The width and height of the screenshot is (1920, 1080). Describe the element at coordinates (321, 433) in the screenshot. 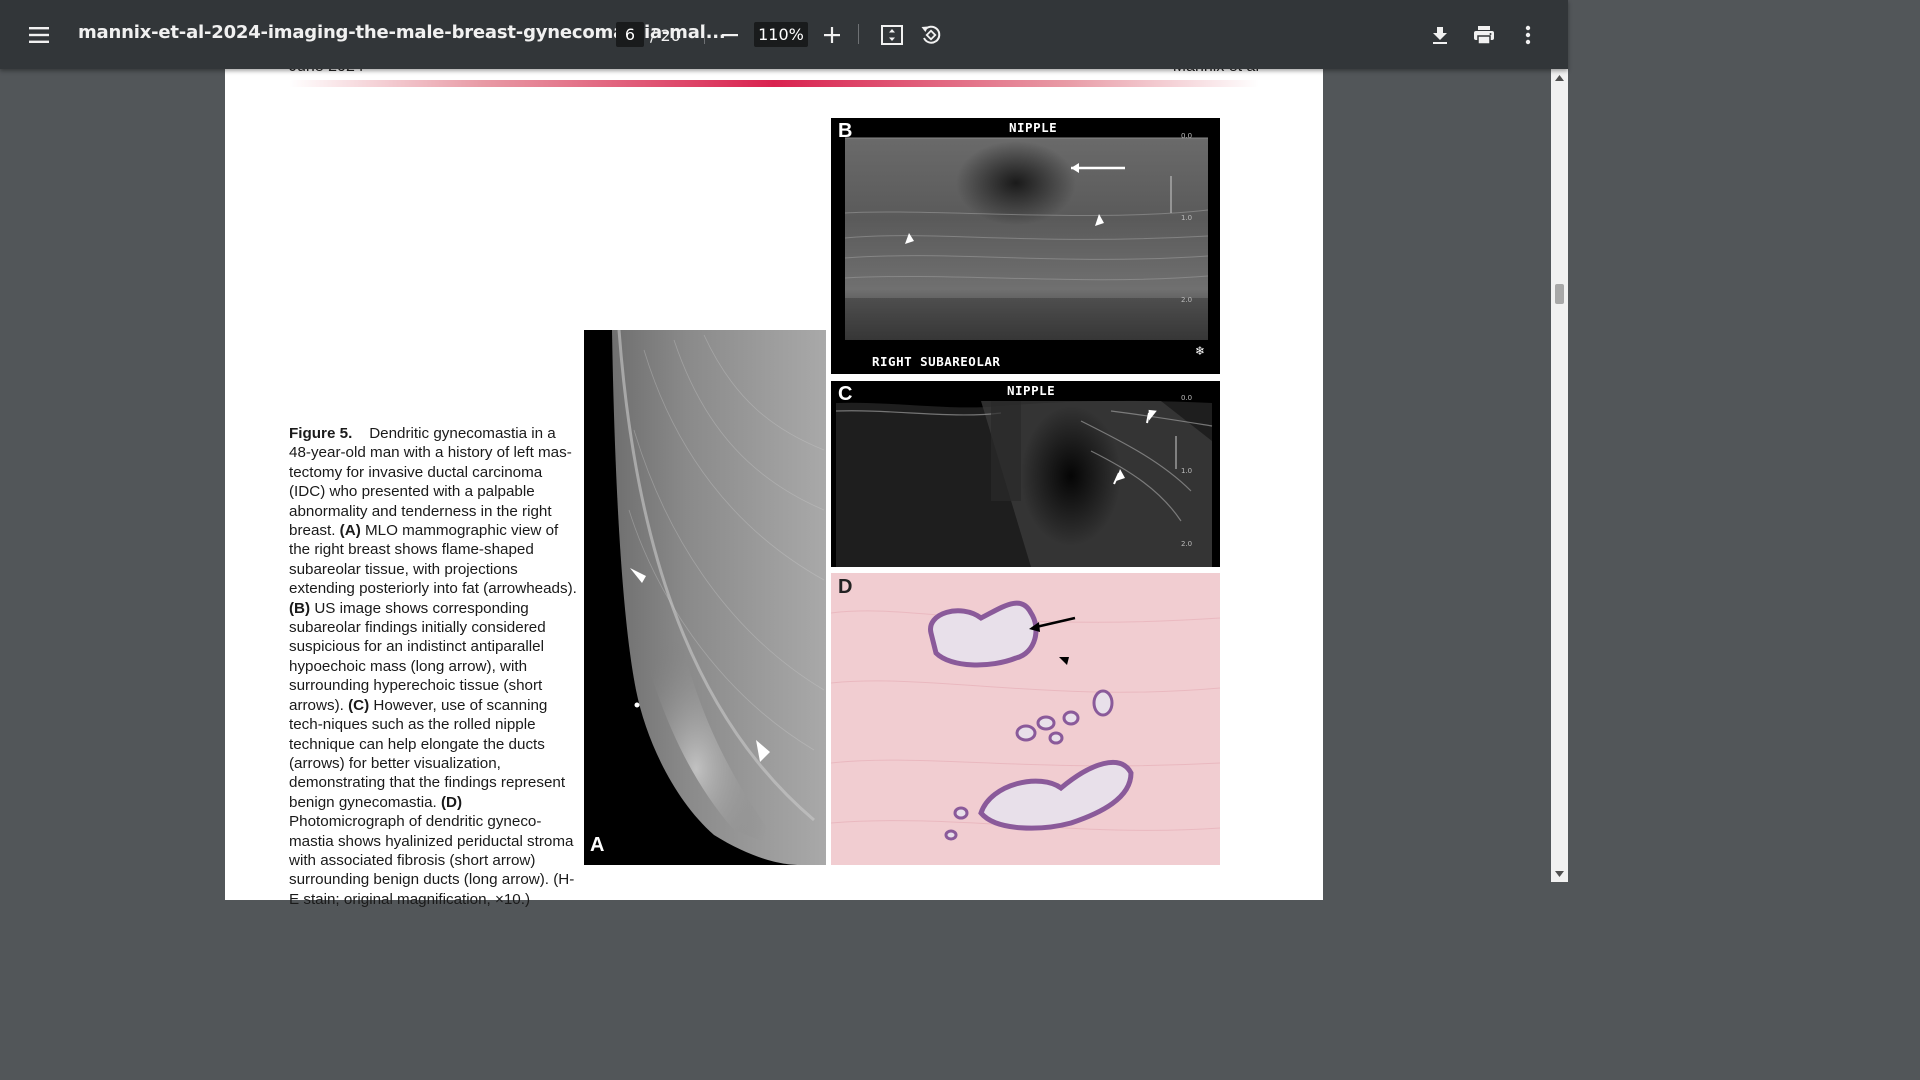

I see `figure-label: Figure 5.` at that location.